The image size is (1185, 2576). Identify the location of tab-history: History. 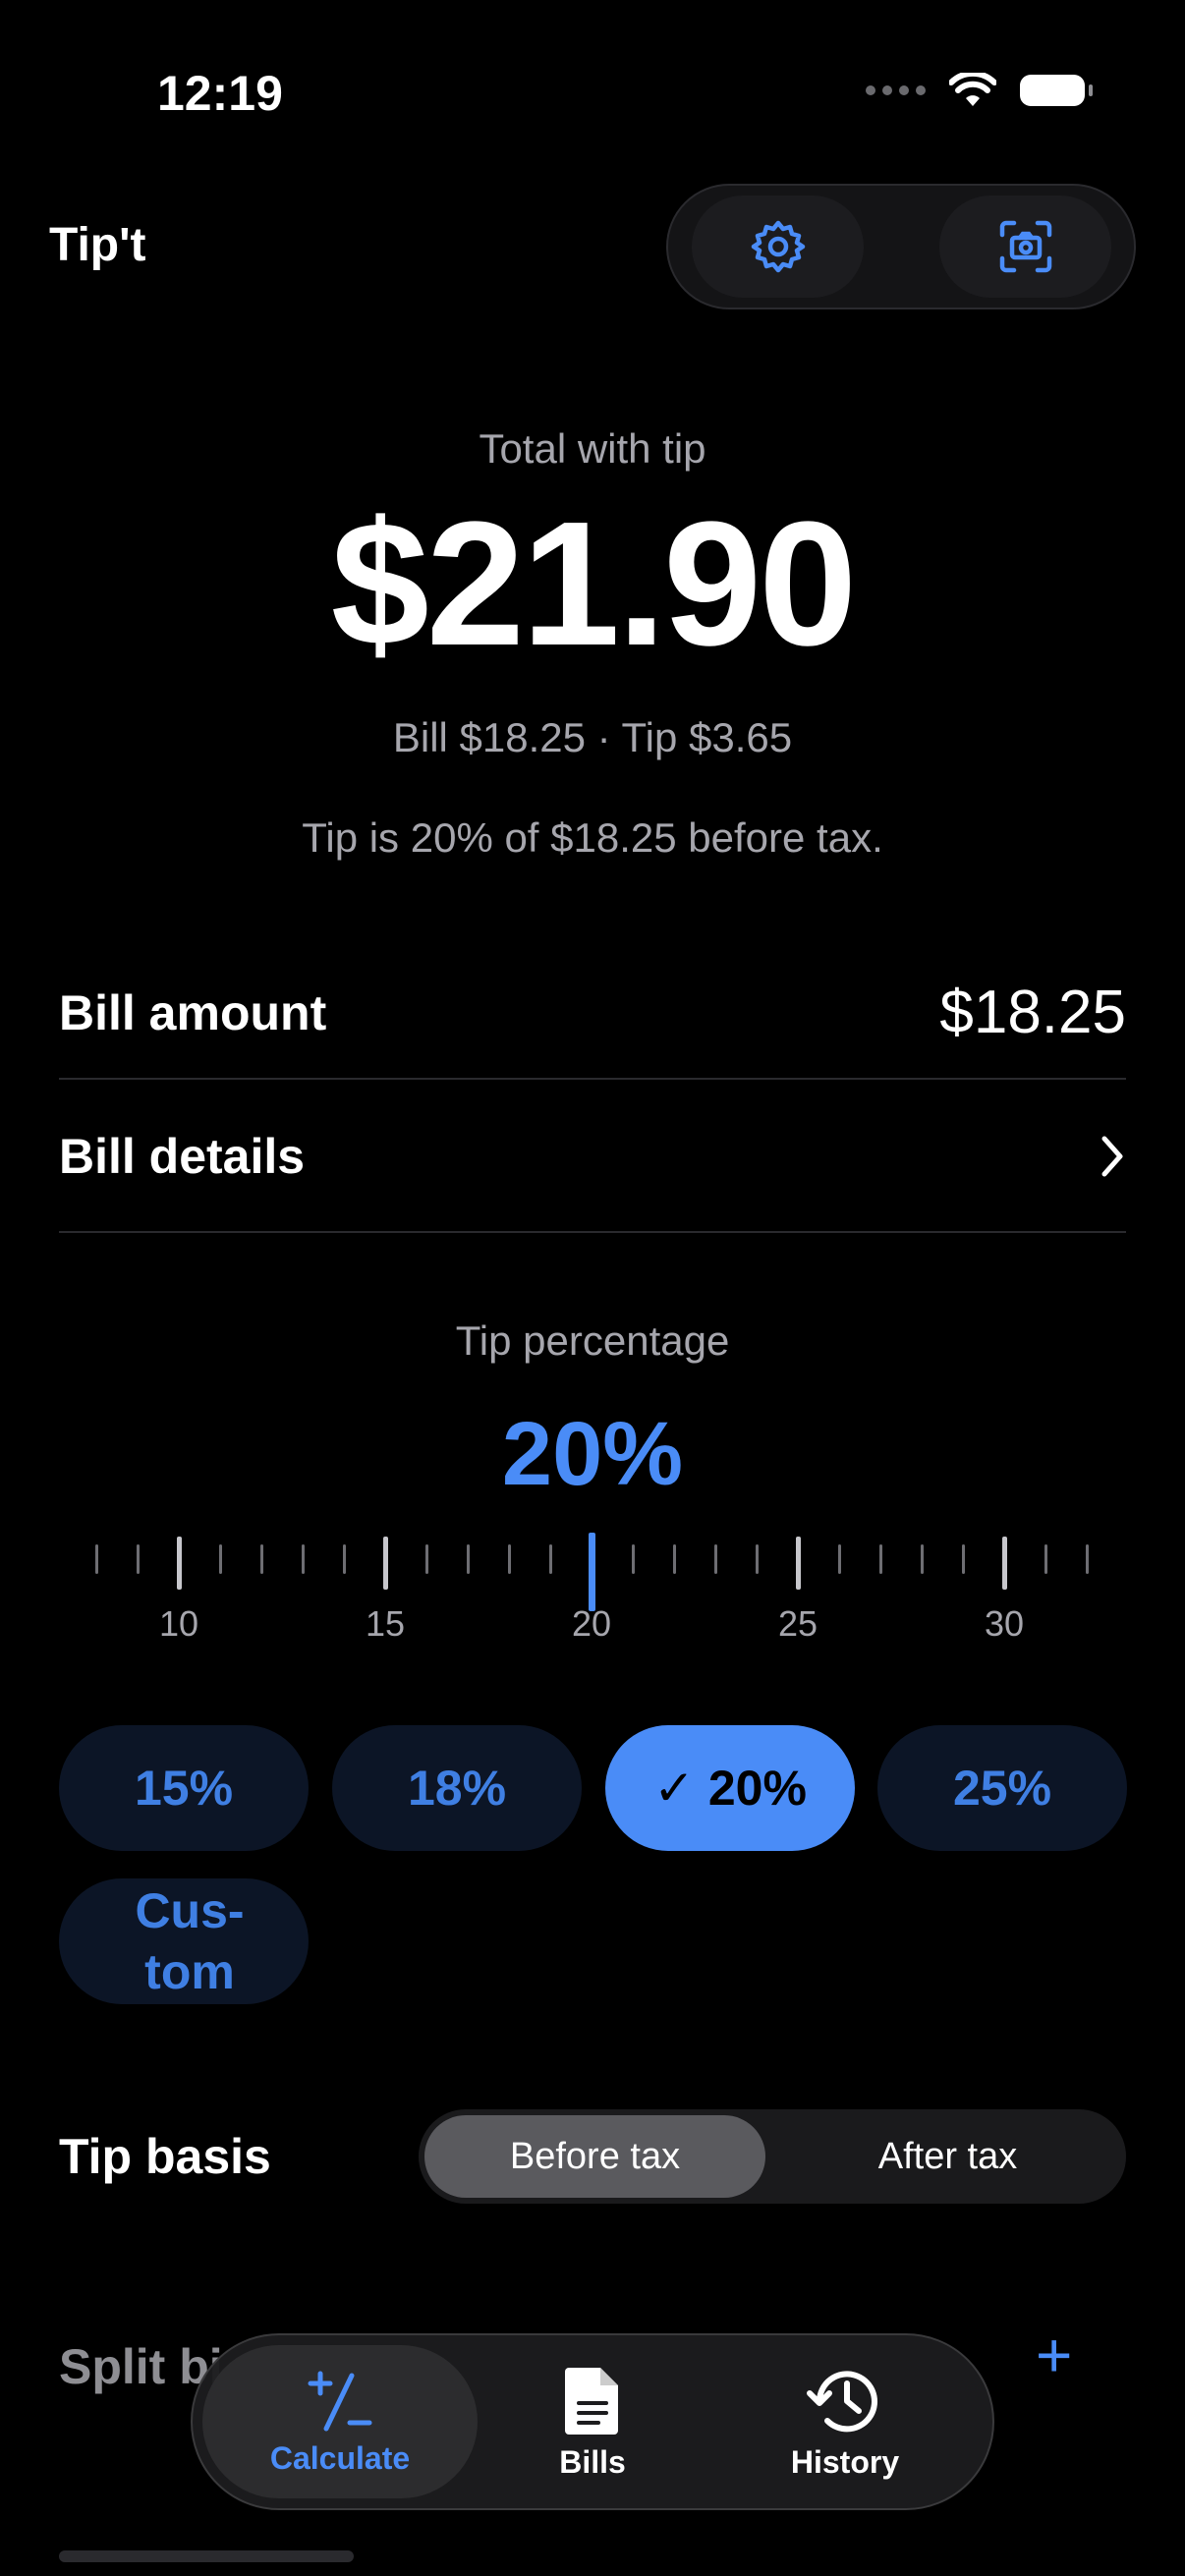
(845, 2421).